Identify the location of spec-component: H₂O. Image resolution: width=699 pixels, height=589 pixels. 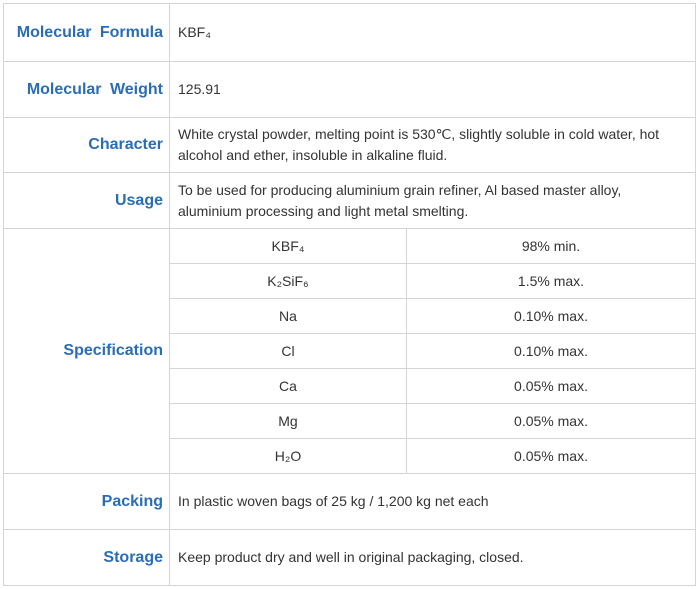
(288, 455).